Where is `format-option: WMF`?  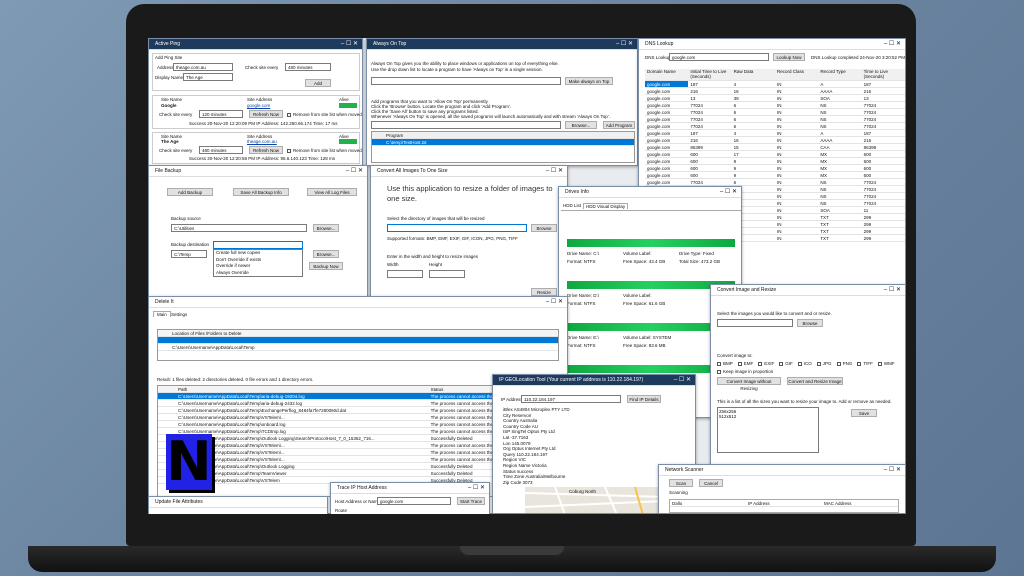
format-option: WMF is located at coordinates (886, 363).